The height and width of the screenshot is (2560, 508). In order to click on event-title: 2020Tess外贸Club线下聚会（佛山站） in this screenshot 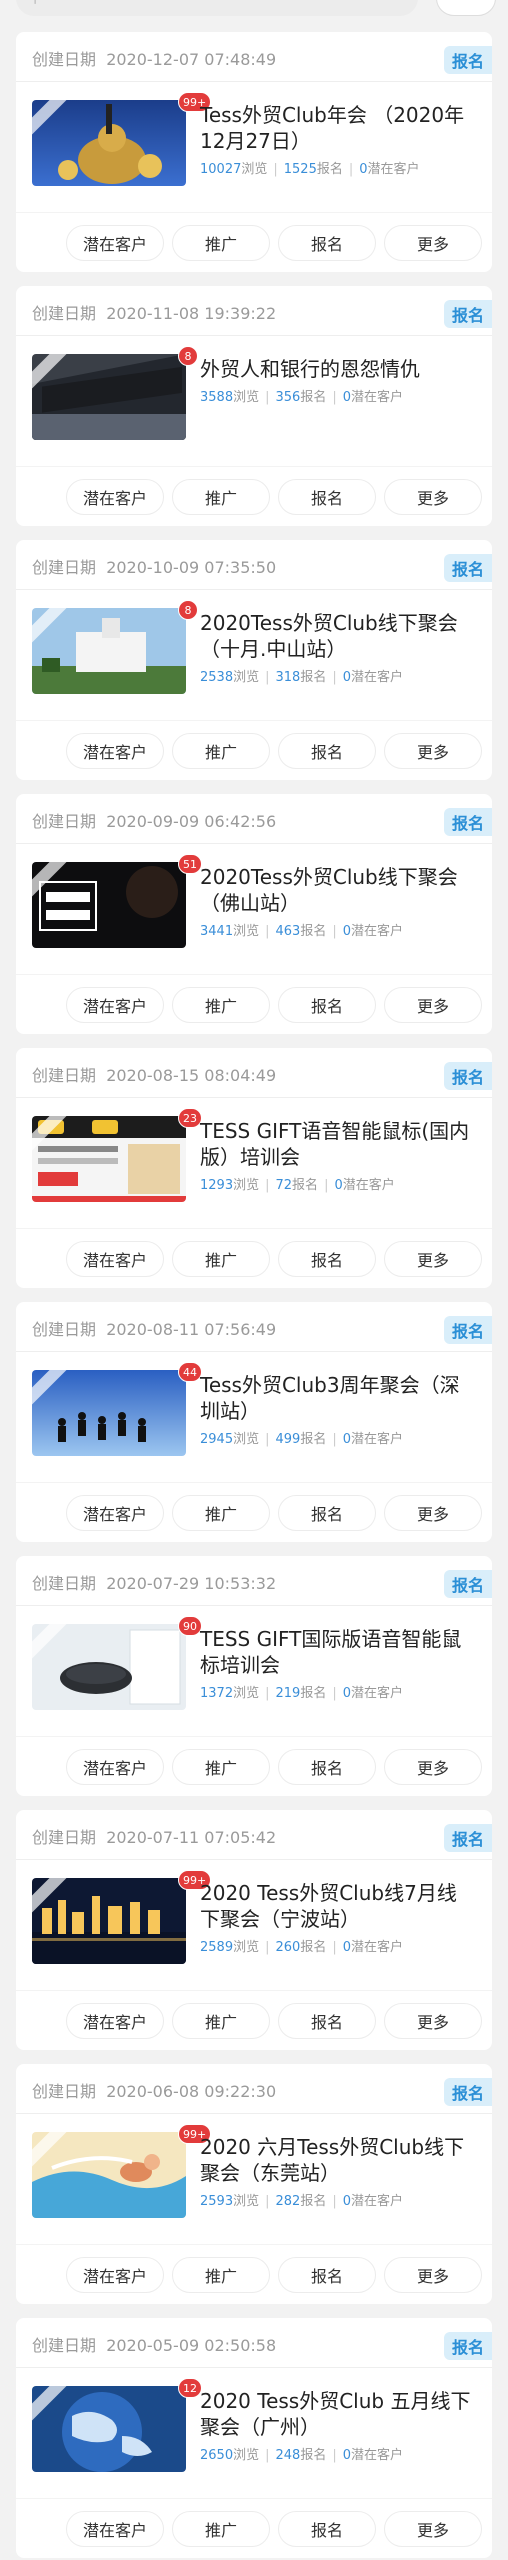, I will do `click(336, 890)`.